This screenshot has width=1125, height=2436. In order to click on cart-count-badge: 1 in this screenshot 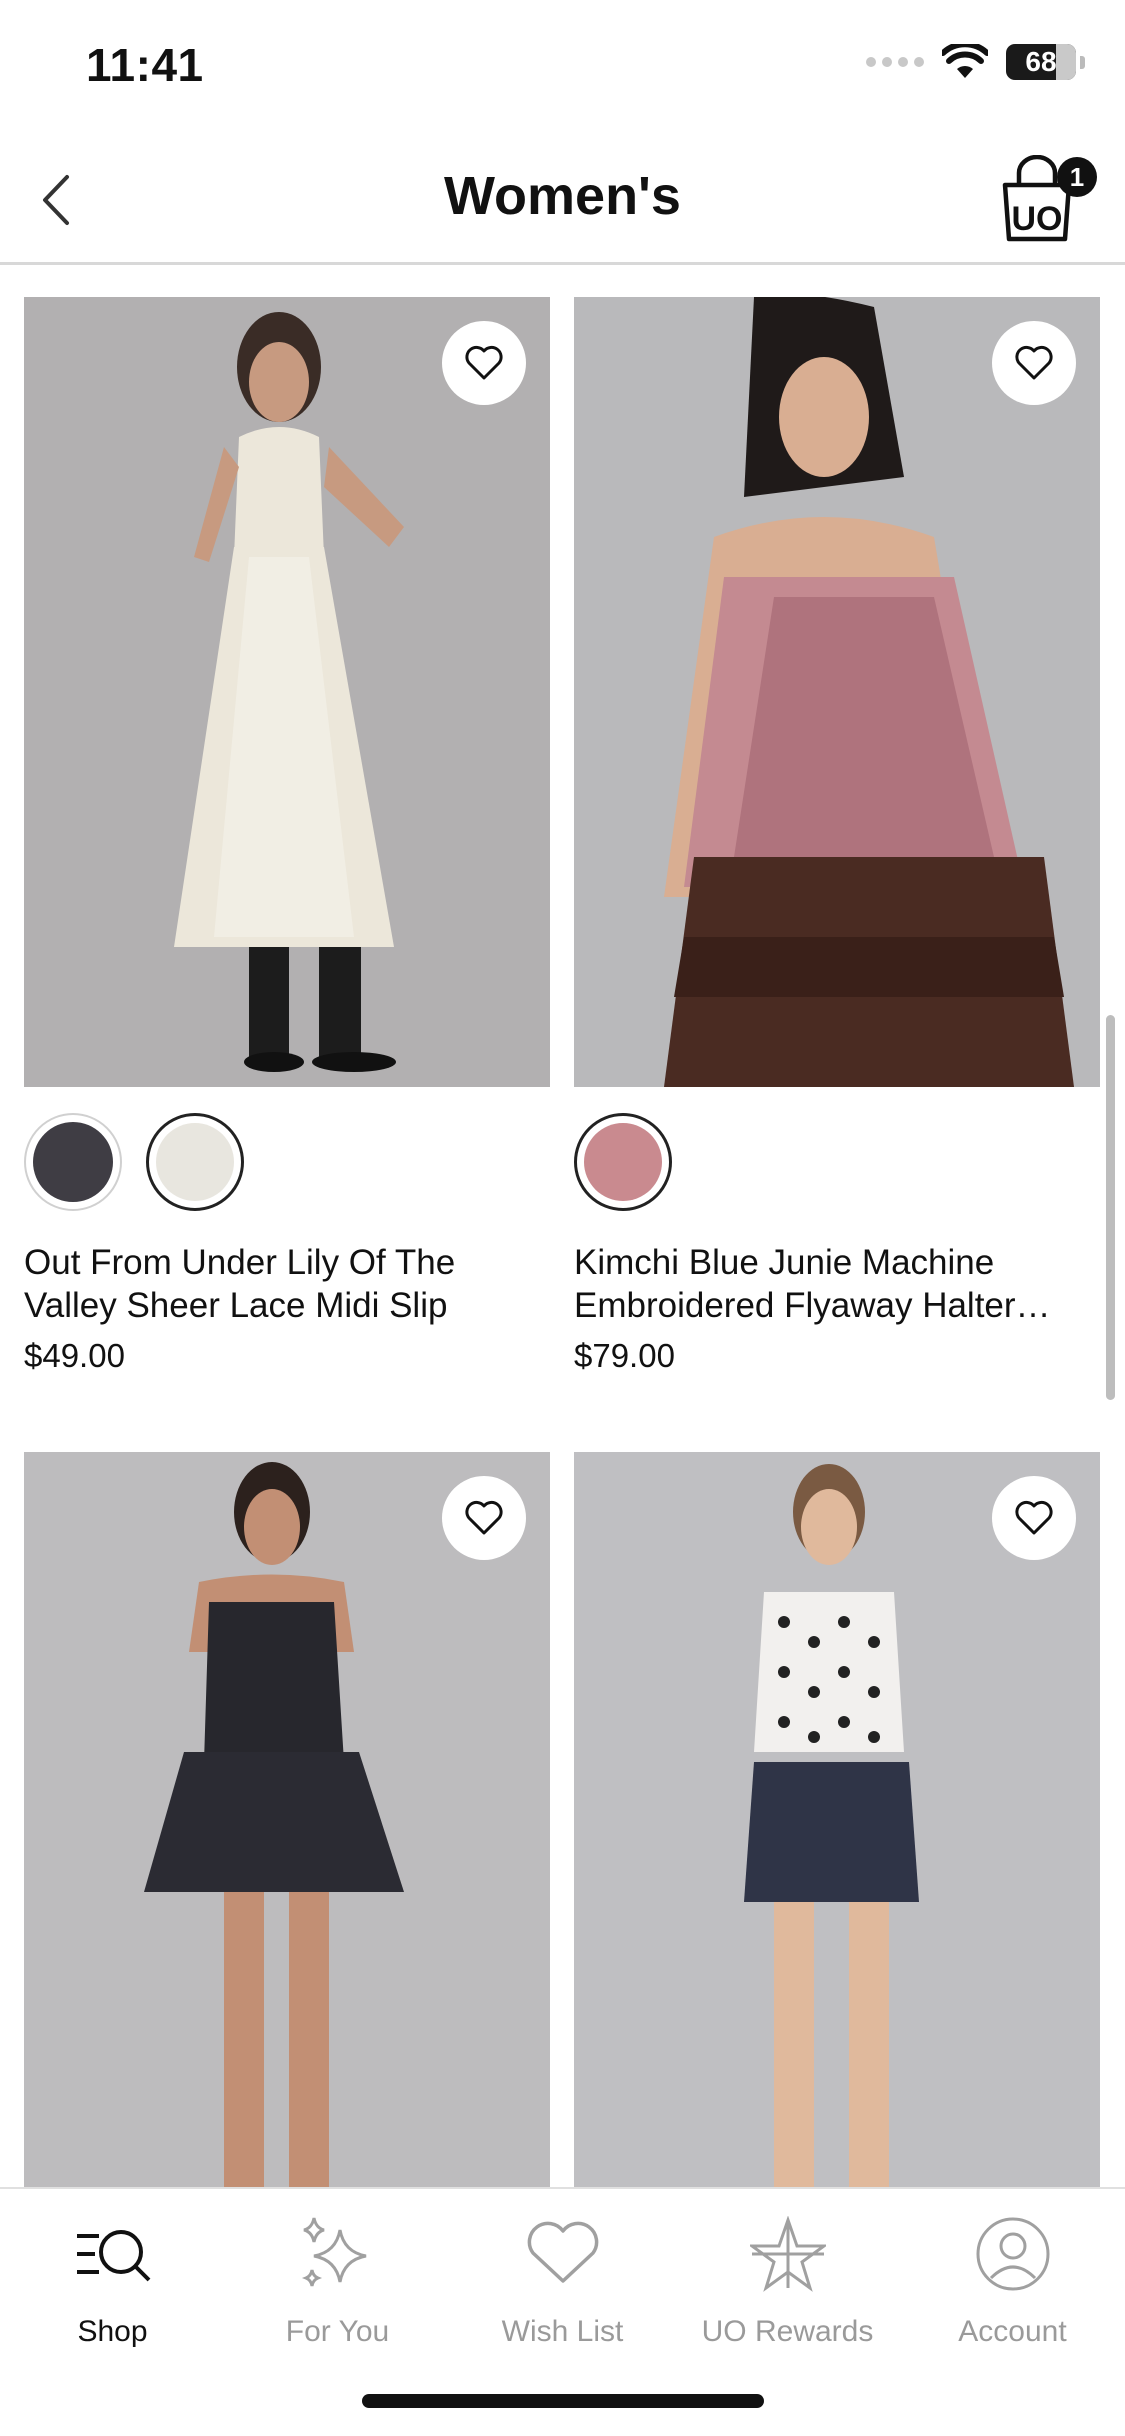, I will do `click(1077, 177)`.